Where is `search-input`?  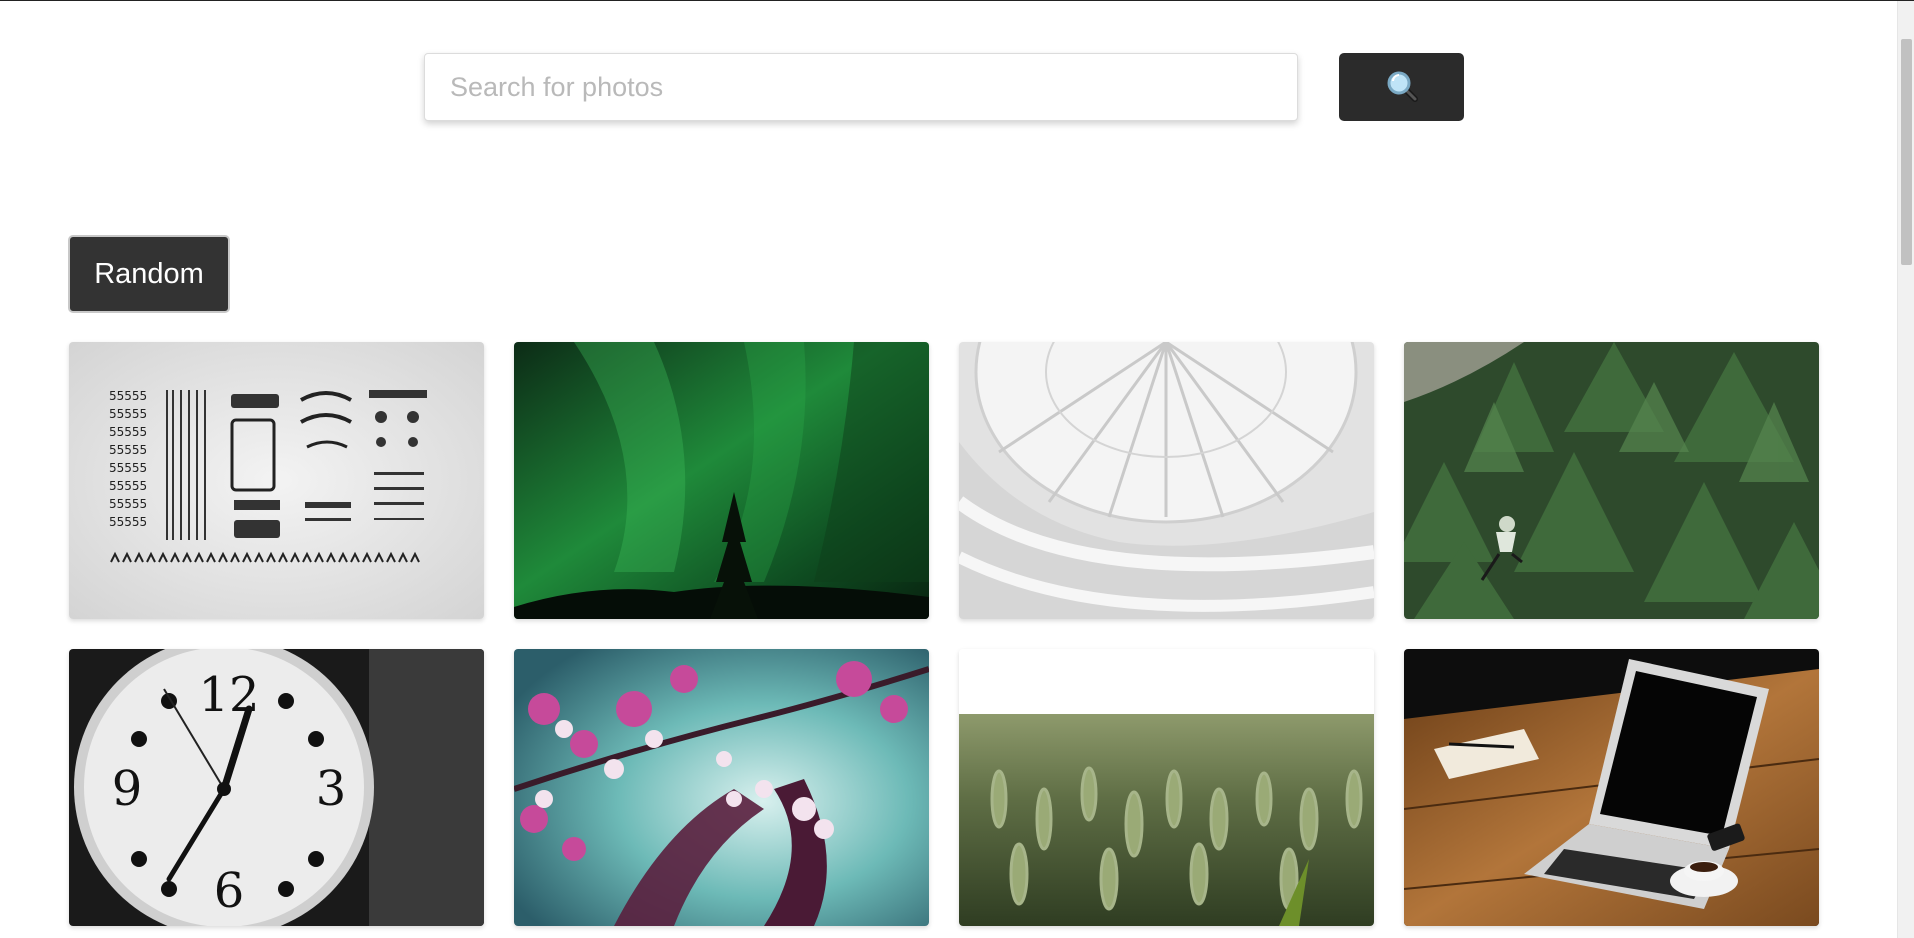 search-input is located at coordinates (861, 87).